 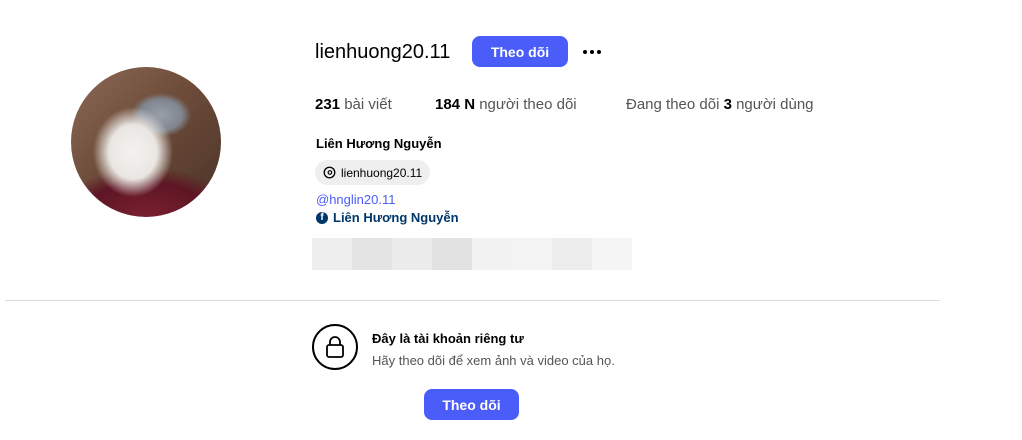 I want to click on posts-count-stat: 231 bài viết, so click(x=353, y=104).